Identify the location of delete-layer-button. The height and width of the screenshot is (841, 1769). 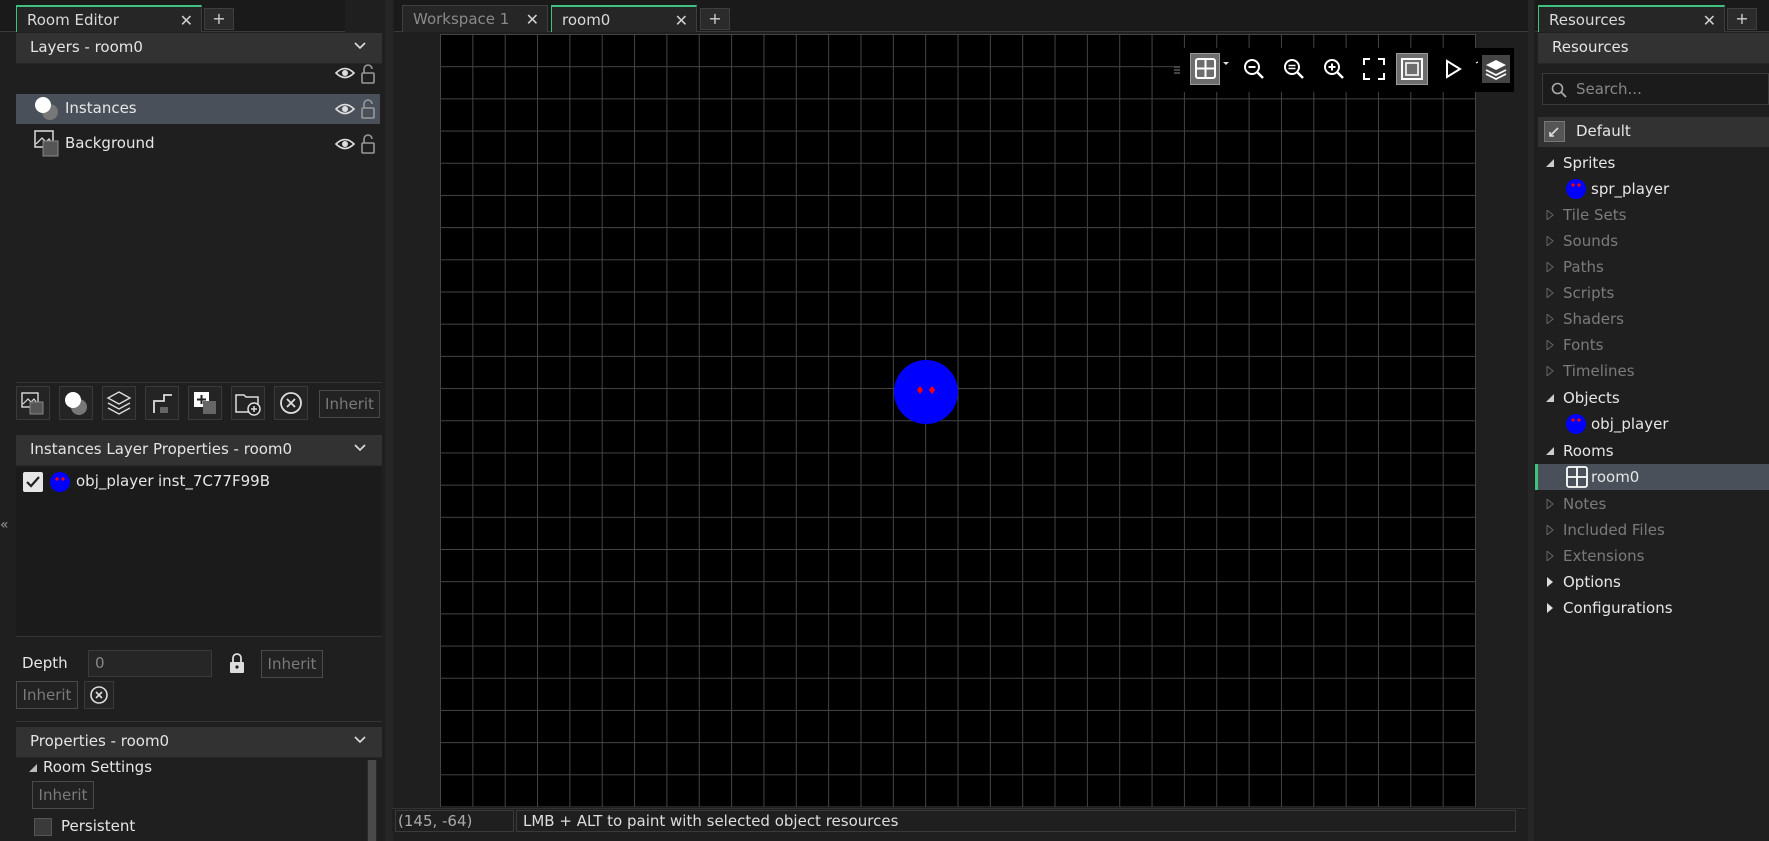
(291, 403).